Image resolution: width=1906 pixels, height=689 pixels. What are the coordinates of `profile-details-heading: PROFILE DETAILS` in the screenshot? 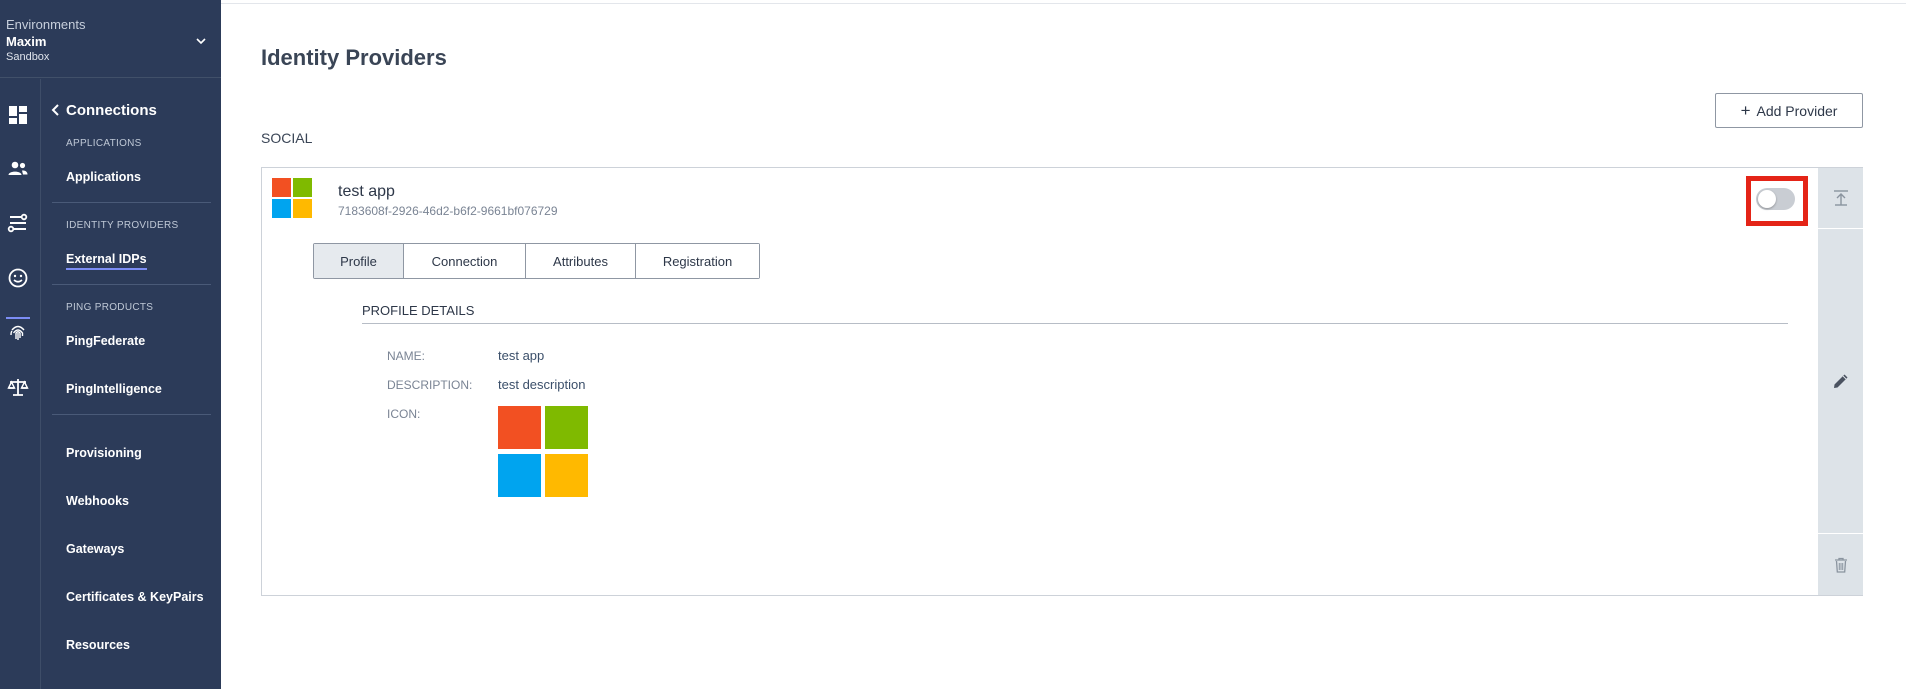 It's located at (418, 310).